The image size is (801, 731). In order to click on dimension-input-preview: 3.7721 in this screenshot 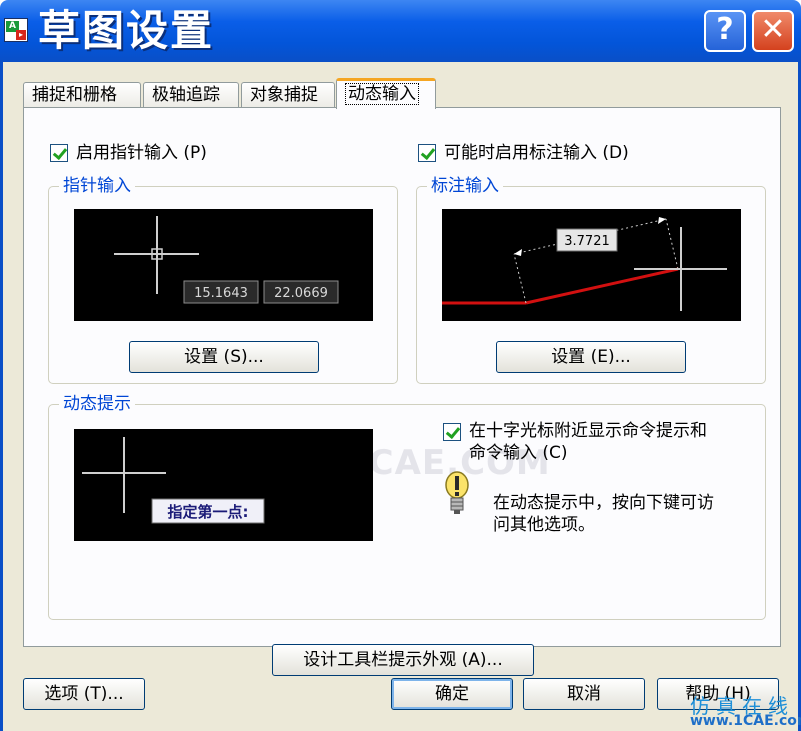, I will do `click(591, 265)`.